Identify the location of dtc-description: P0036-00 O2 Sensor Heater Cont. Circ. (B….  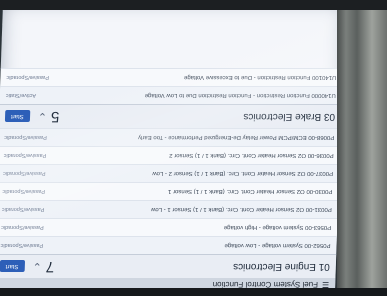
(251, 155).